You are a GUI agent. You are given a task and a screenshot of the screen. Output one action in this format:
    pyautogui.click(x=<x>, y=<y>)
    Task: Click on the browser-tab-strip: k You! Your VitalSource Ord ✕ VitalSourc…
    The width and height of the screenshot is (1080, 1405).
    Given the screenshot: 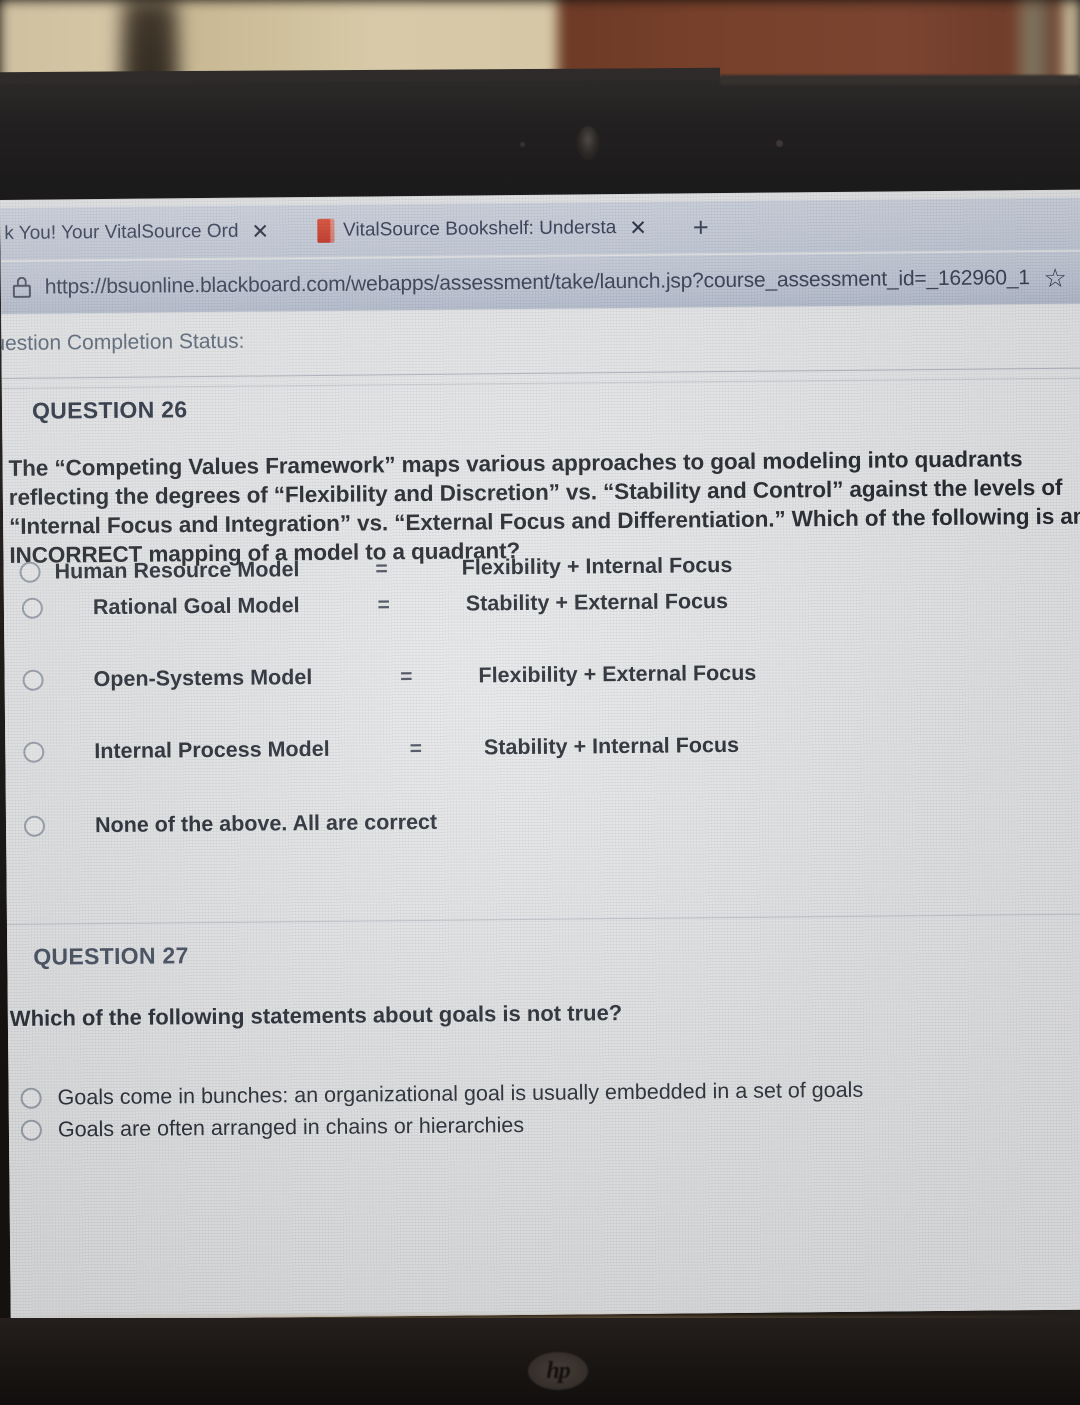 What is the action you would take?
    pyautogui.click(x=540, y=228)
    